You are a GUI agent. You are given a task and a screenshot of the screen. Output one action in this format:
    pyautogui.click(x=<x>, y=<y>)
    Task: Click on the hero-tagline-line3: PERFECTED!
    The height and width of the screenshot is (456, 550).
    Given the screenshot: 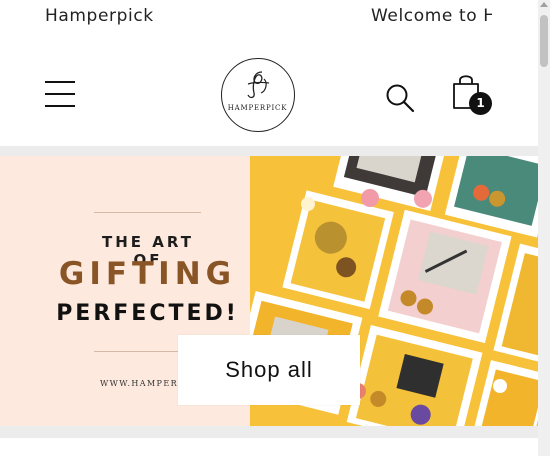 What is the action you would take?
    pyautogui.click(x=147, y=313)
    